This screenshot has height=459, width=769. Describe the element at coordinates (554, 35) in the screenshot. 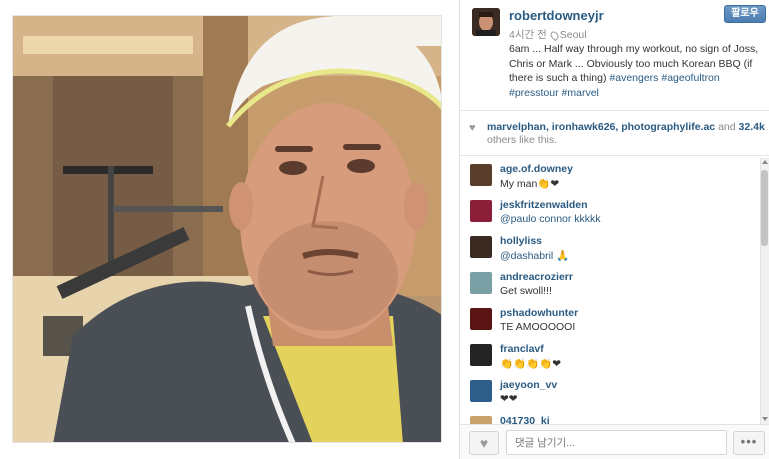

I see `location-pin-icon` at that location.